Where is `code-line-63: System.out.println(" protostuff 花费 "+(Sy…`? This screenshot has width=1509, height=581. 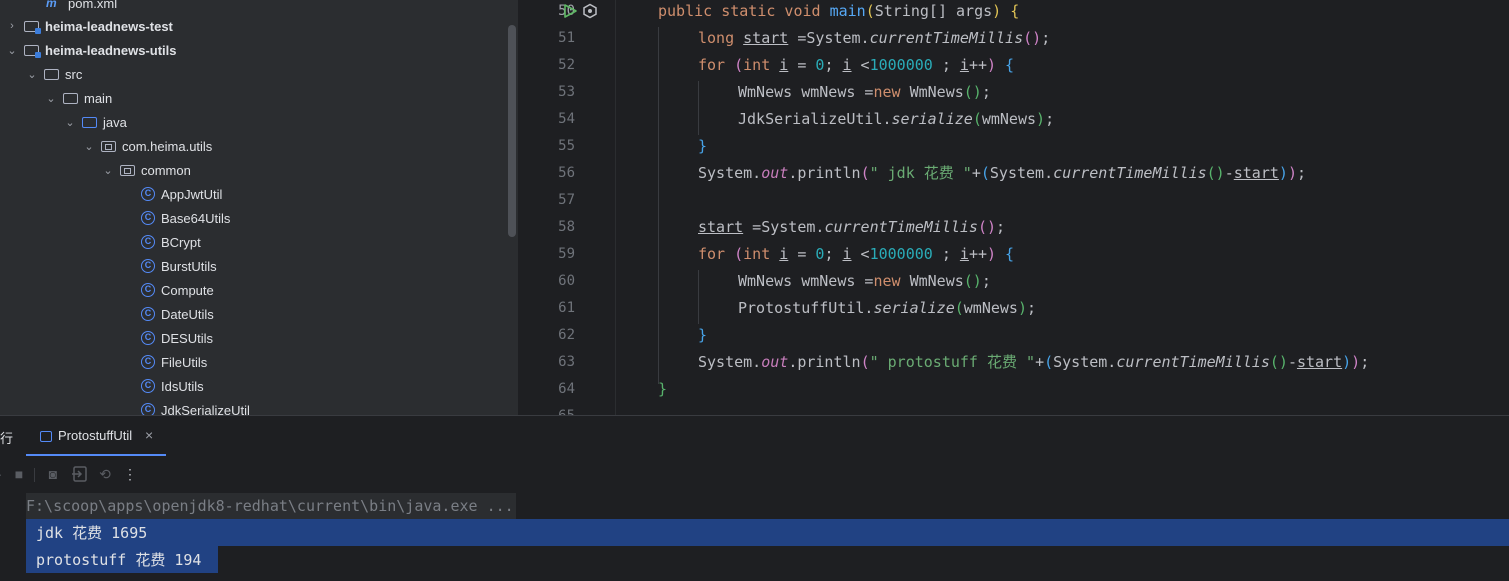 code-line-63: System.out.println(" protostuff 花费 "+(Sy… is located at coordinates (1034, 362).